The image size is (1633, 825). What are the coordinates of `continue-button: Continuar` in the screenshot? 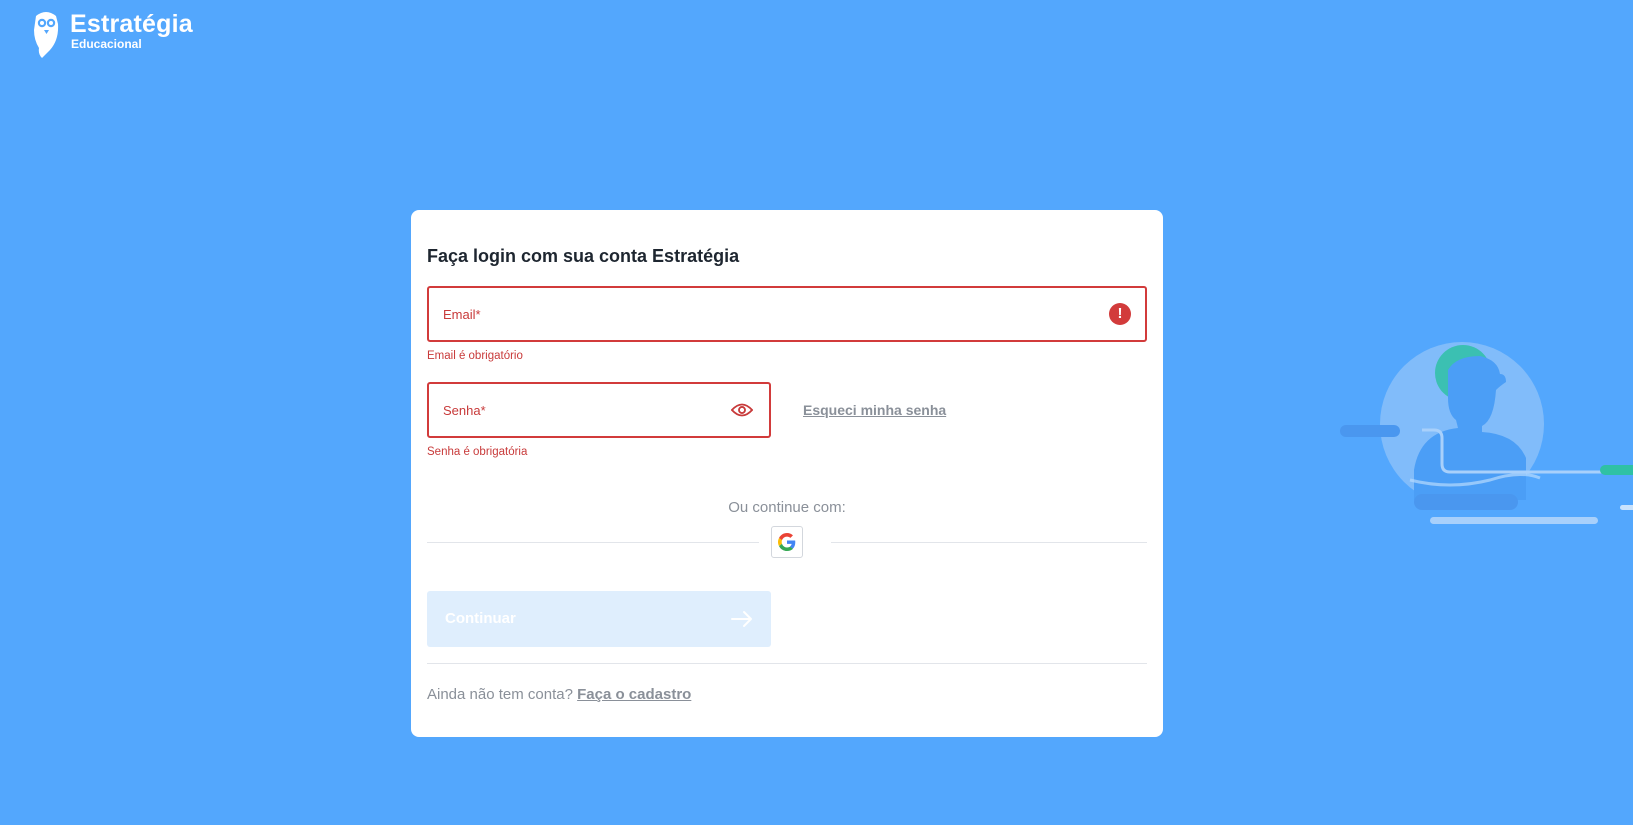 It's located at (599, 619).